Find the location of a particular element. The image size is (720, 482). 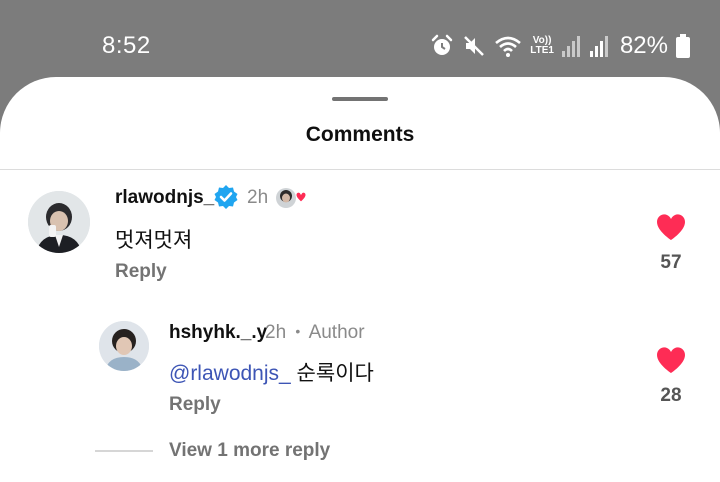

status-icons: Vo)) LTE1 82% is located at coordinates (560, 46).